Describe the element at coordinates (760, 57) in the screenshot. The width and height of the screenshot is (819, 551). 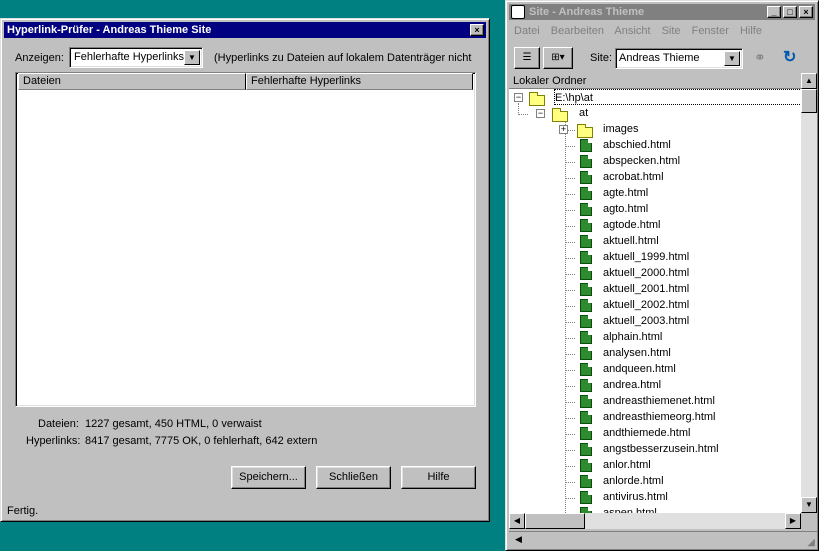
I see `connect-icon: ⚭` at that location.